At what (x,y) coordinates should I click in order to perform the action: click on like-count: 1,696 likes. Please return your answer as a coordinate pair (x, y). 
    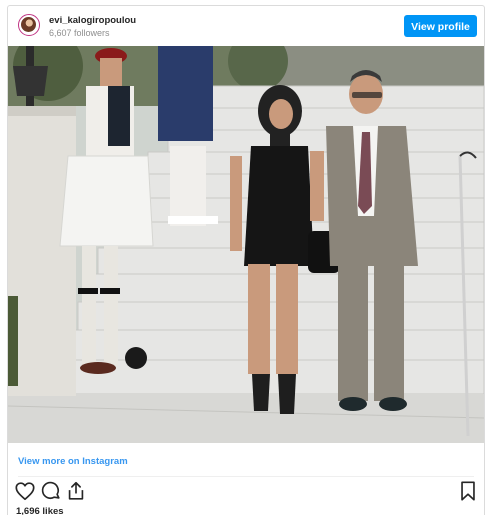
    Looking at the image, I should click on (40, 510).